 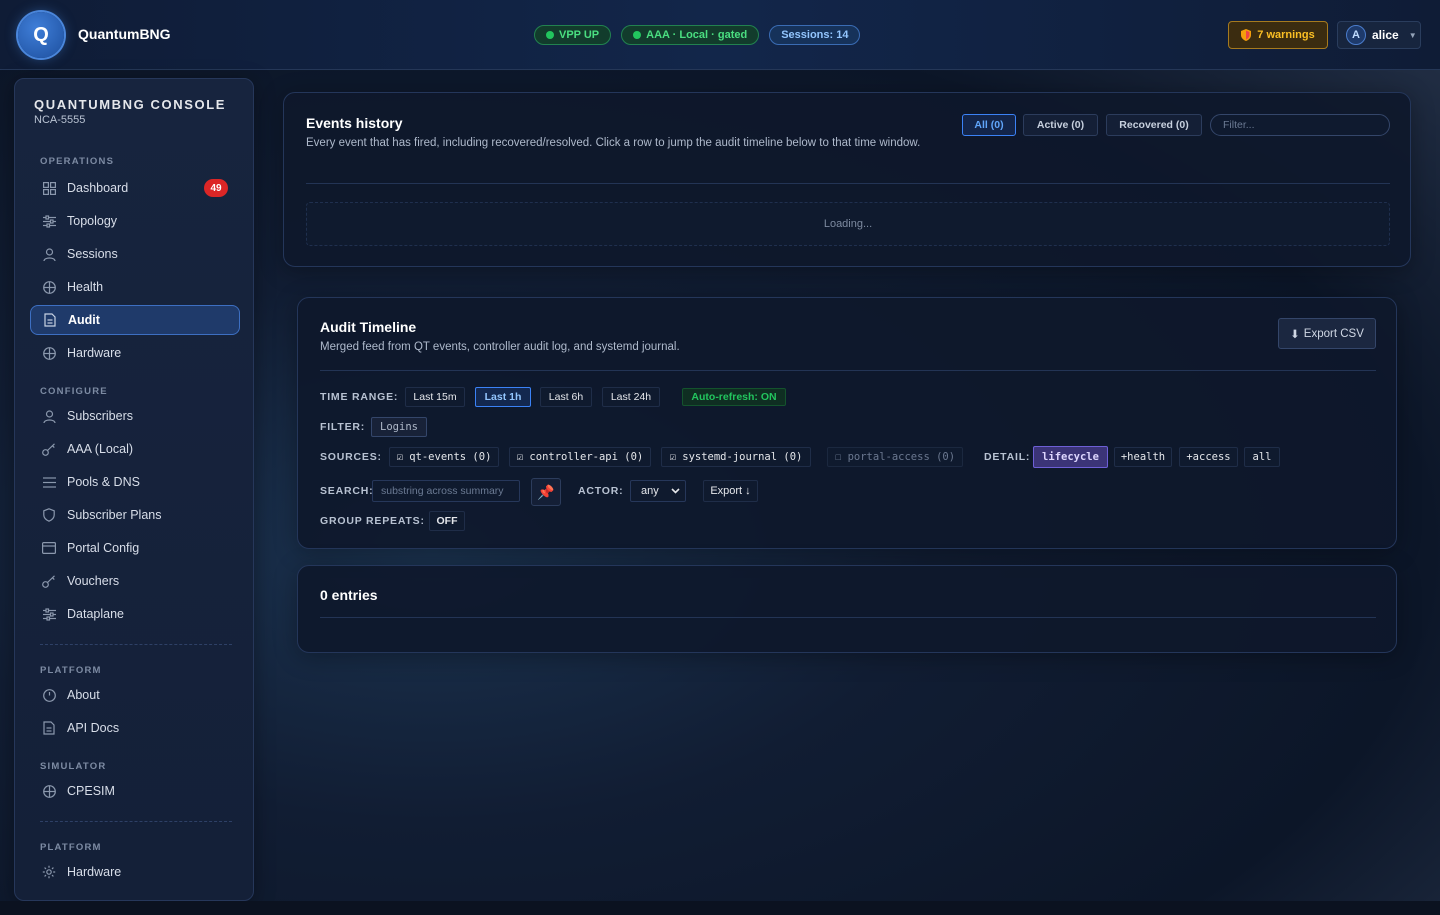 I want to click on sidebar-item-subscriber-plans: Subscriber Plans, so click(x=135, y=515).